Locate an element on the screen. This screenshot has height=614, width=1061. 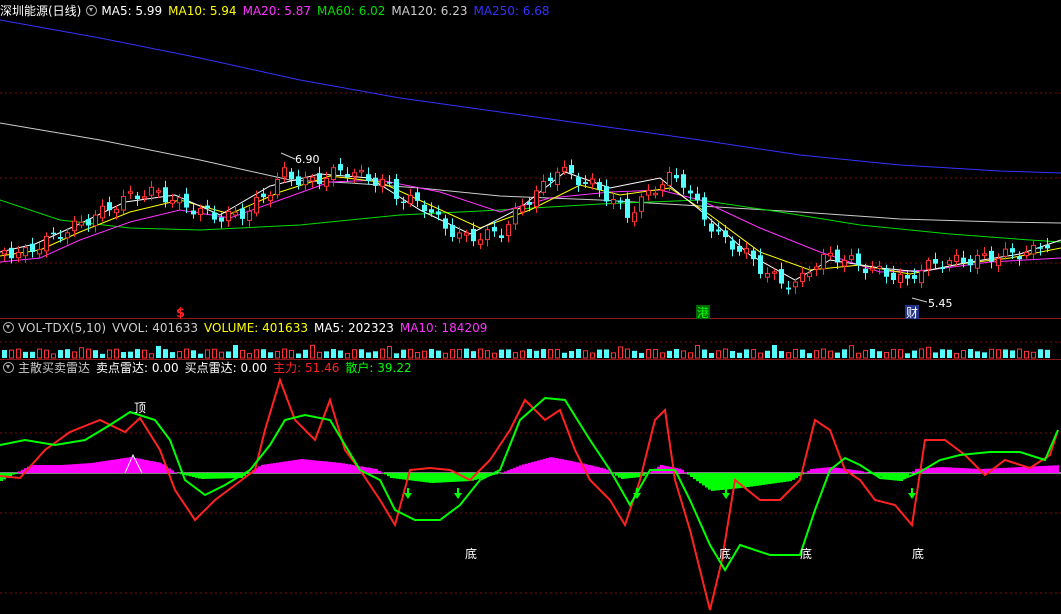
hk-marker: 港 is located at coordinates (703, 313).